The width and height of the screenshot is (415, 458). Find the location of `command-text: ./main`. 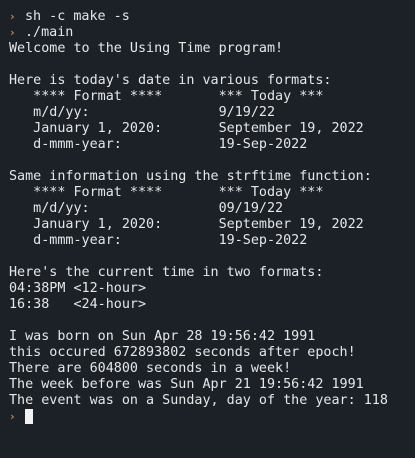

command-text: ./main is located at coordinates (49, 32).